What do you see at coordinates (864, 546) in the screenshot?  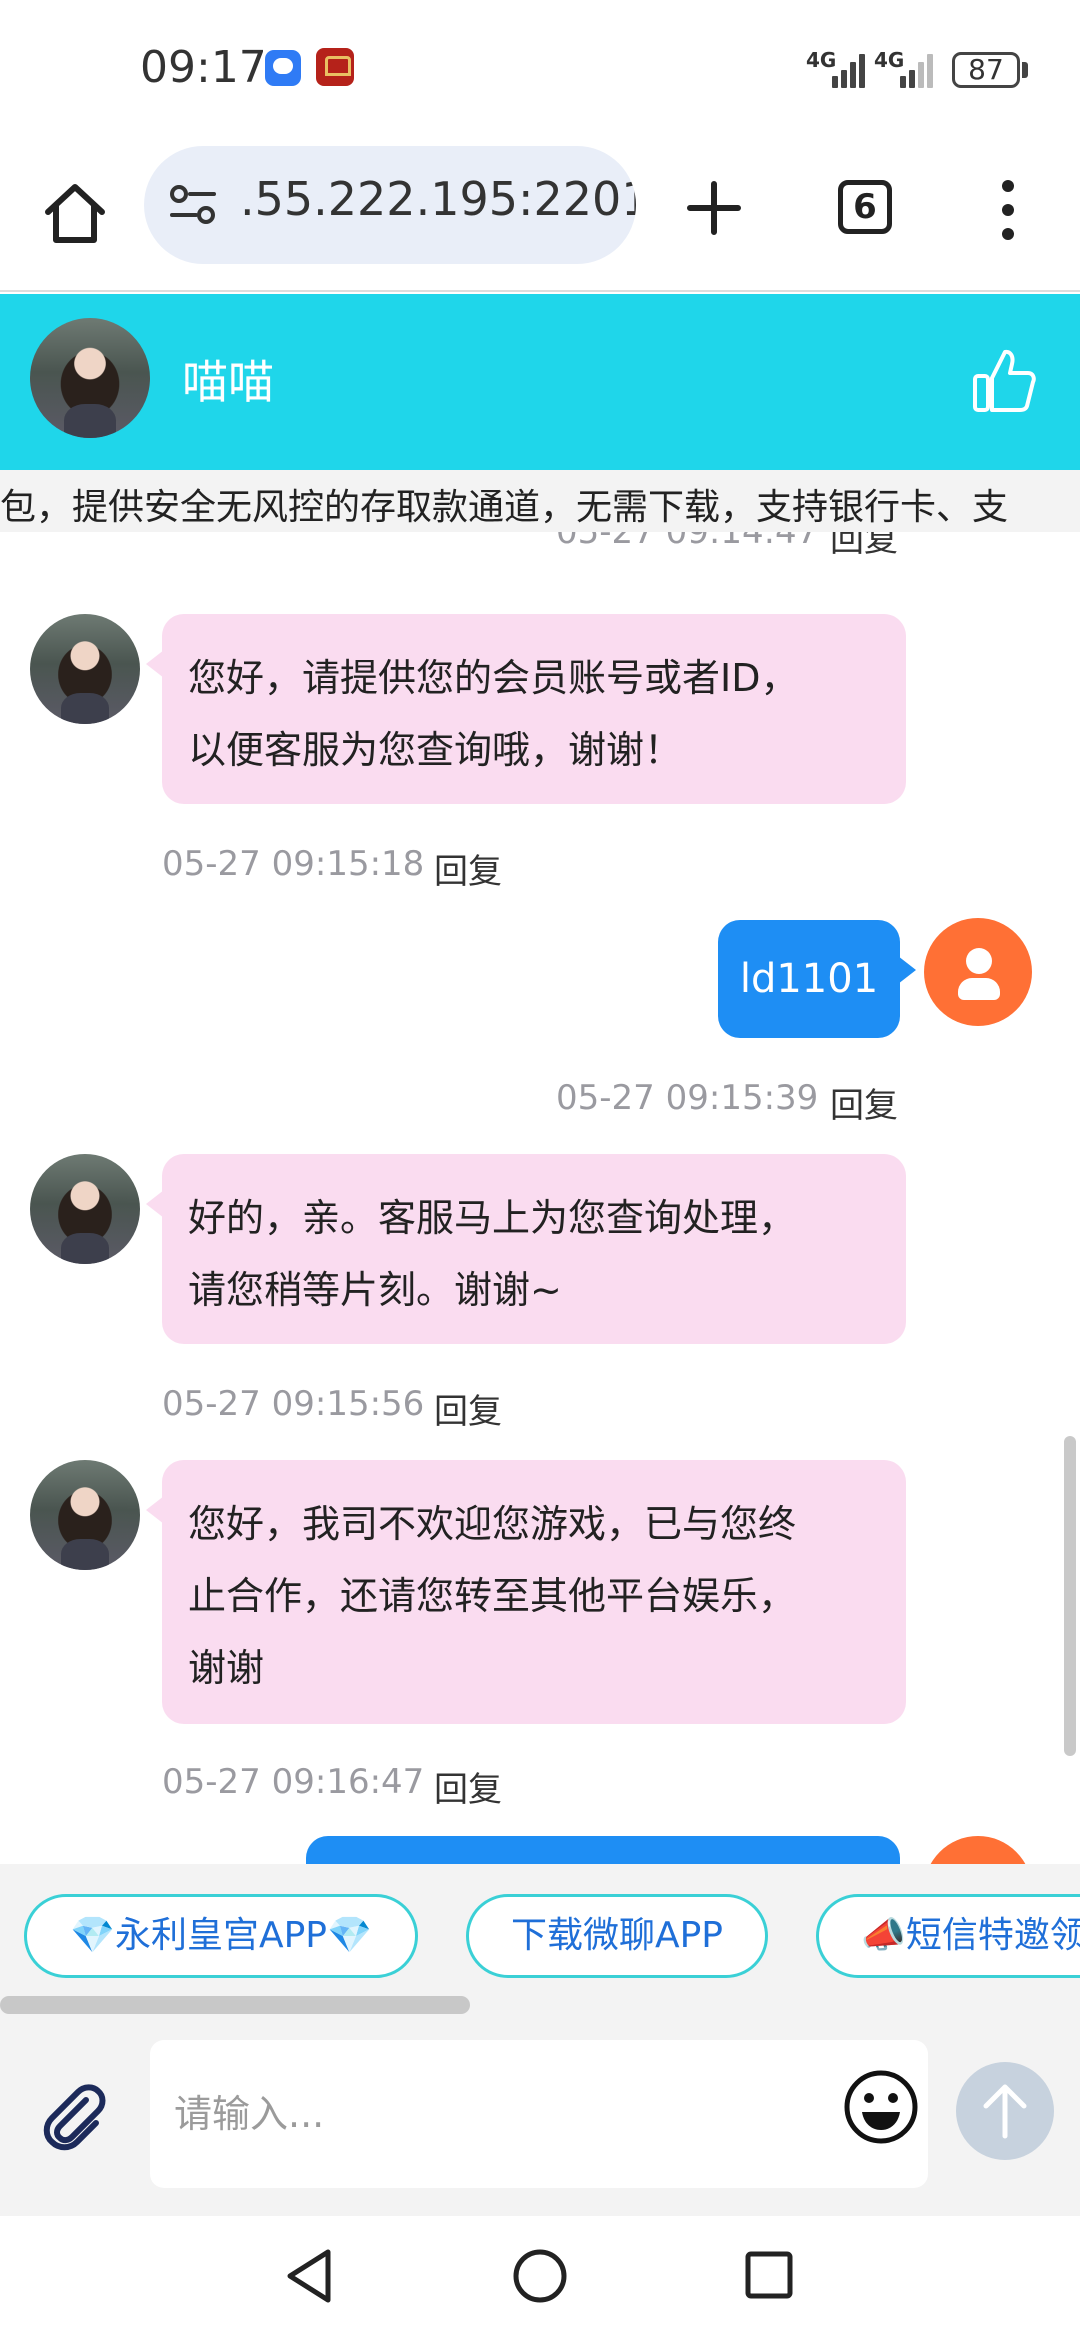 I see `previous-reply-link: 回复` at bounding box center [864, 546].